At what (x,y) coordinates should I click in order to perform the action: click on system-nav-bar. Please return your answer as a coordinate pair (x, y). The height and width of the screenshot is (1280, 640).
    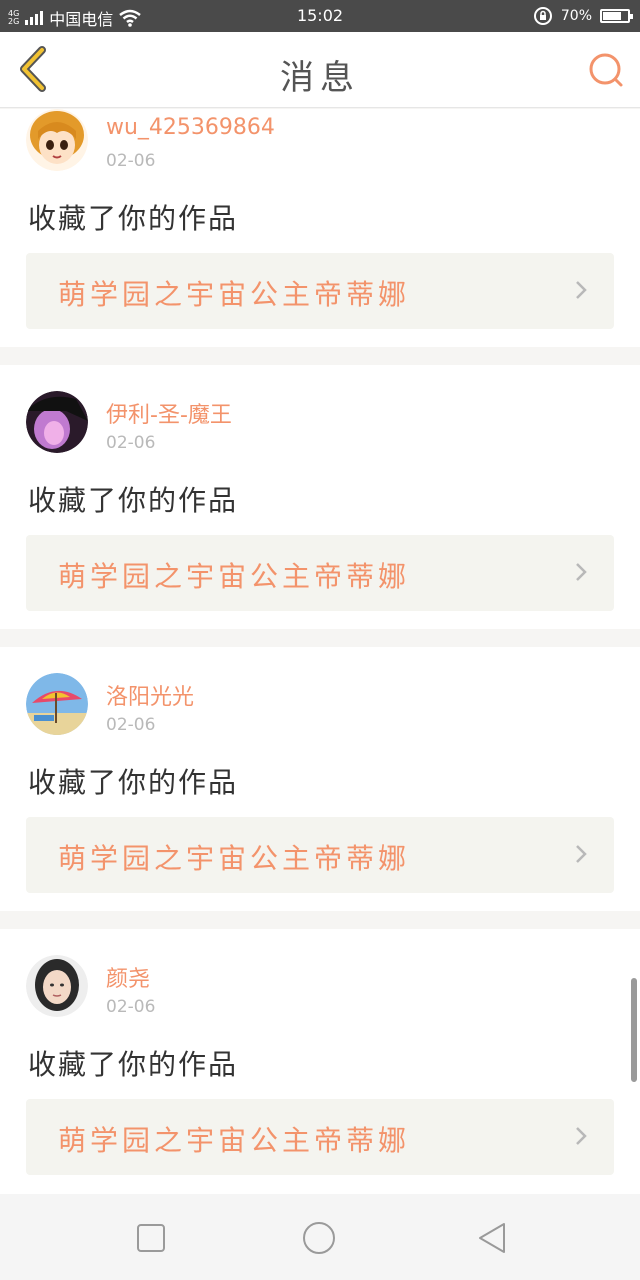
    Looking at the image, I should click on (320, 1237).